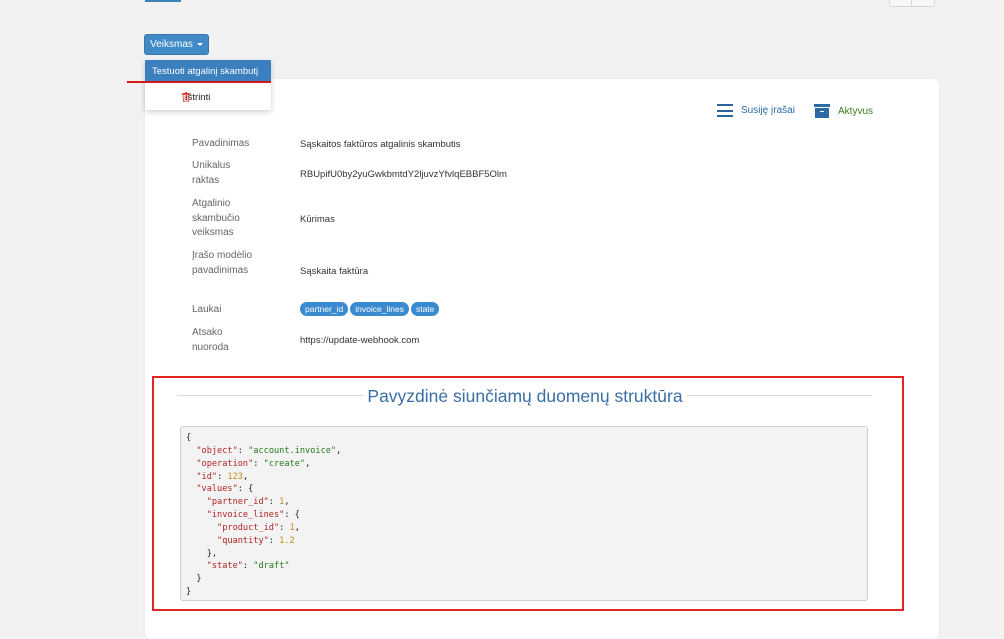 The image size is (1004, 639). Describe the element at coordinates (912, 3) in the screenshot. I see `pager-control` at that location.